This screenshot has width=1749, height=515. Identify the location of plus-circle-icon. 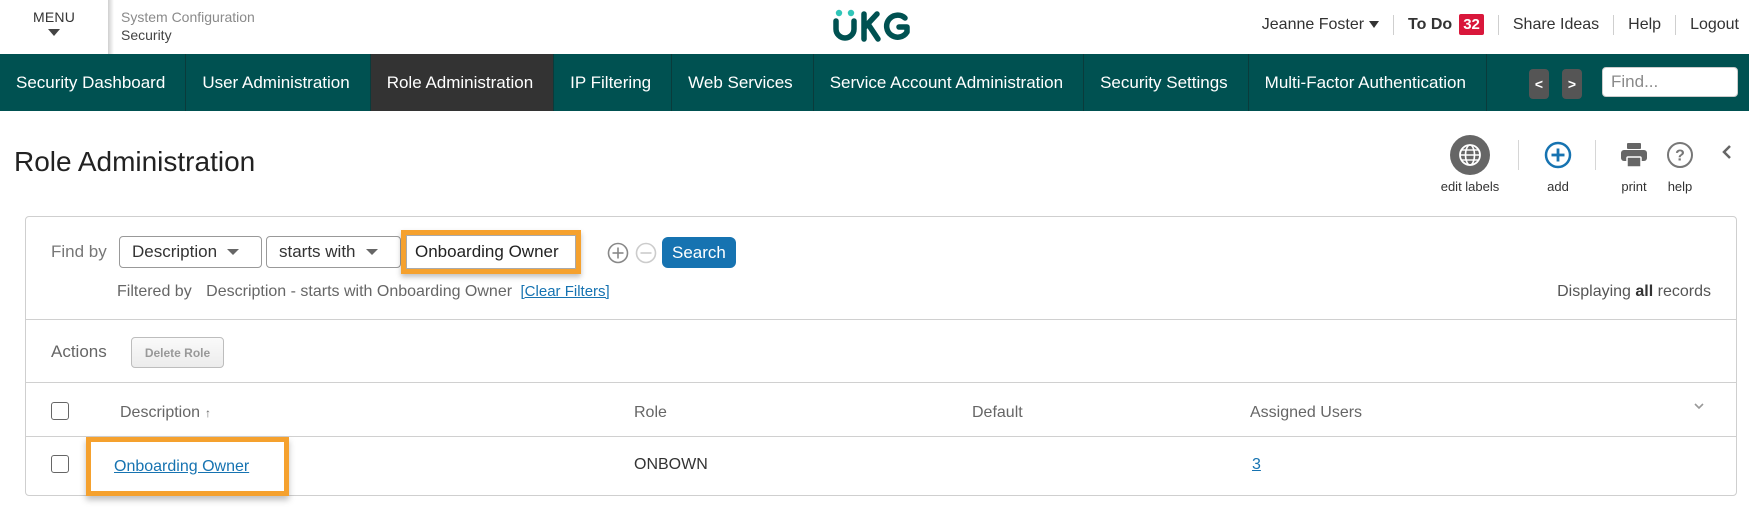
(618, 253).